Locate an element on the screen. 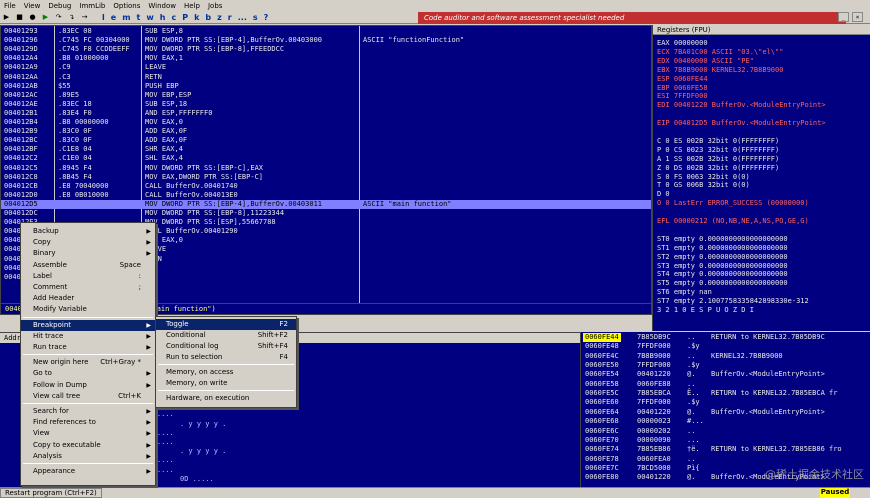  toolbar-button-icon: ↷ is located at coordinates (58, 17).